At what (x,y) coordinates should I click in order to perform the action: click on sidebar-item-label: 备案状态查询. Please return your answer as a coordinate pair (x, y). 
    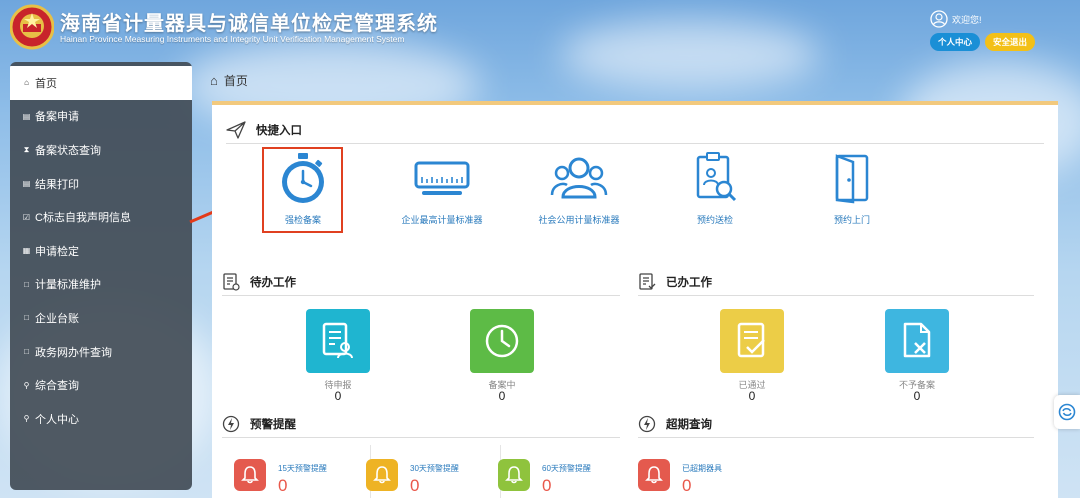
    Looking at the image, I should click on (68, 150).